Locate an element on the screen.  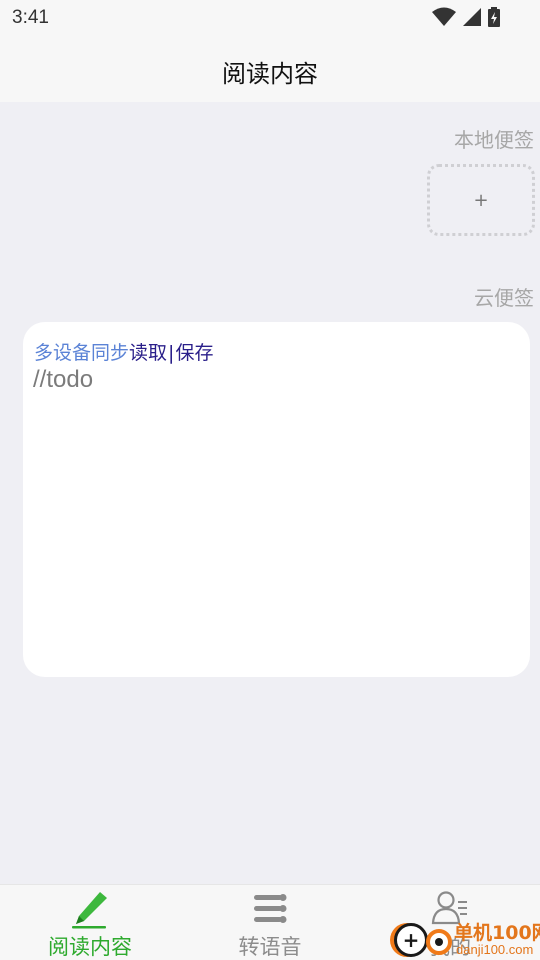
add-local-note-button: + is located at coordinates (481, 200).